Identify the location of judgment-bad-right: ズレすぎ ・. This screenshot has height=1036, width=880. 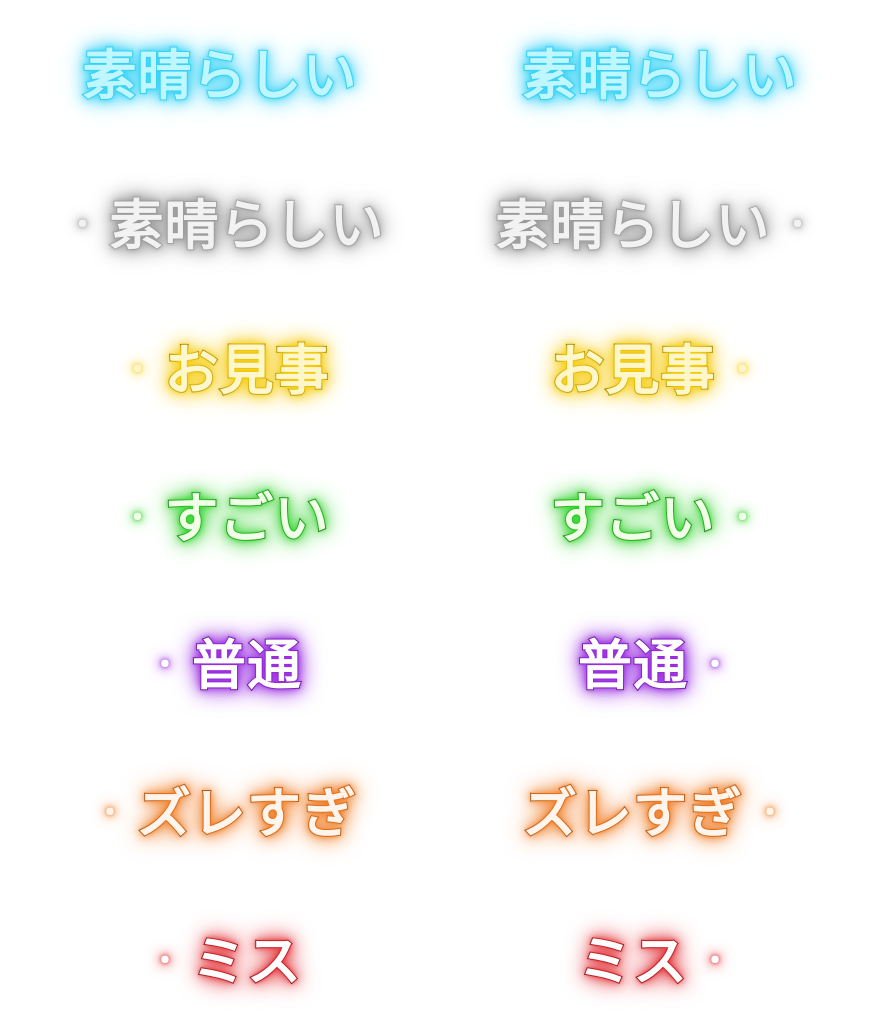
(660, 814).